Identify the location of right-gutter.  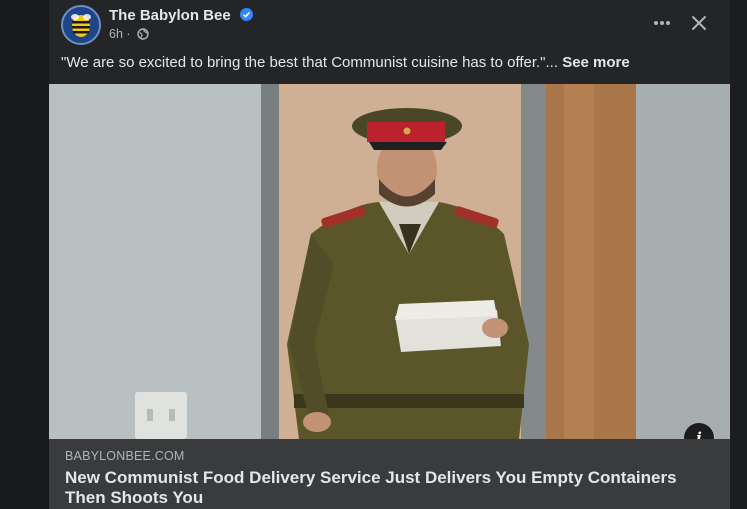
(738, 254).